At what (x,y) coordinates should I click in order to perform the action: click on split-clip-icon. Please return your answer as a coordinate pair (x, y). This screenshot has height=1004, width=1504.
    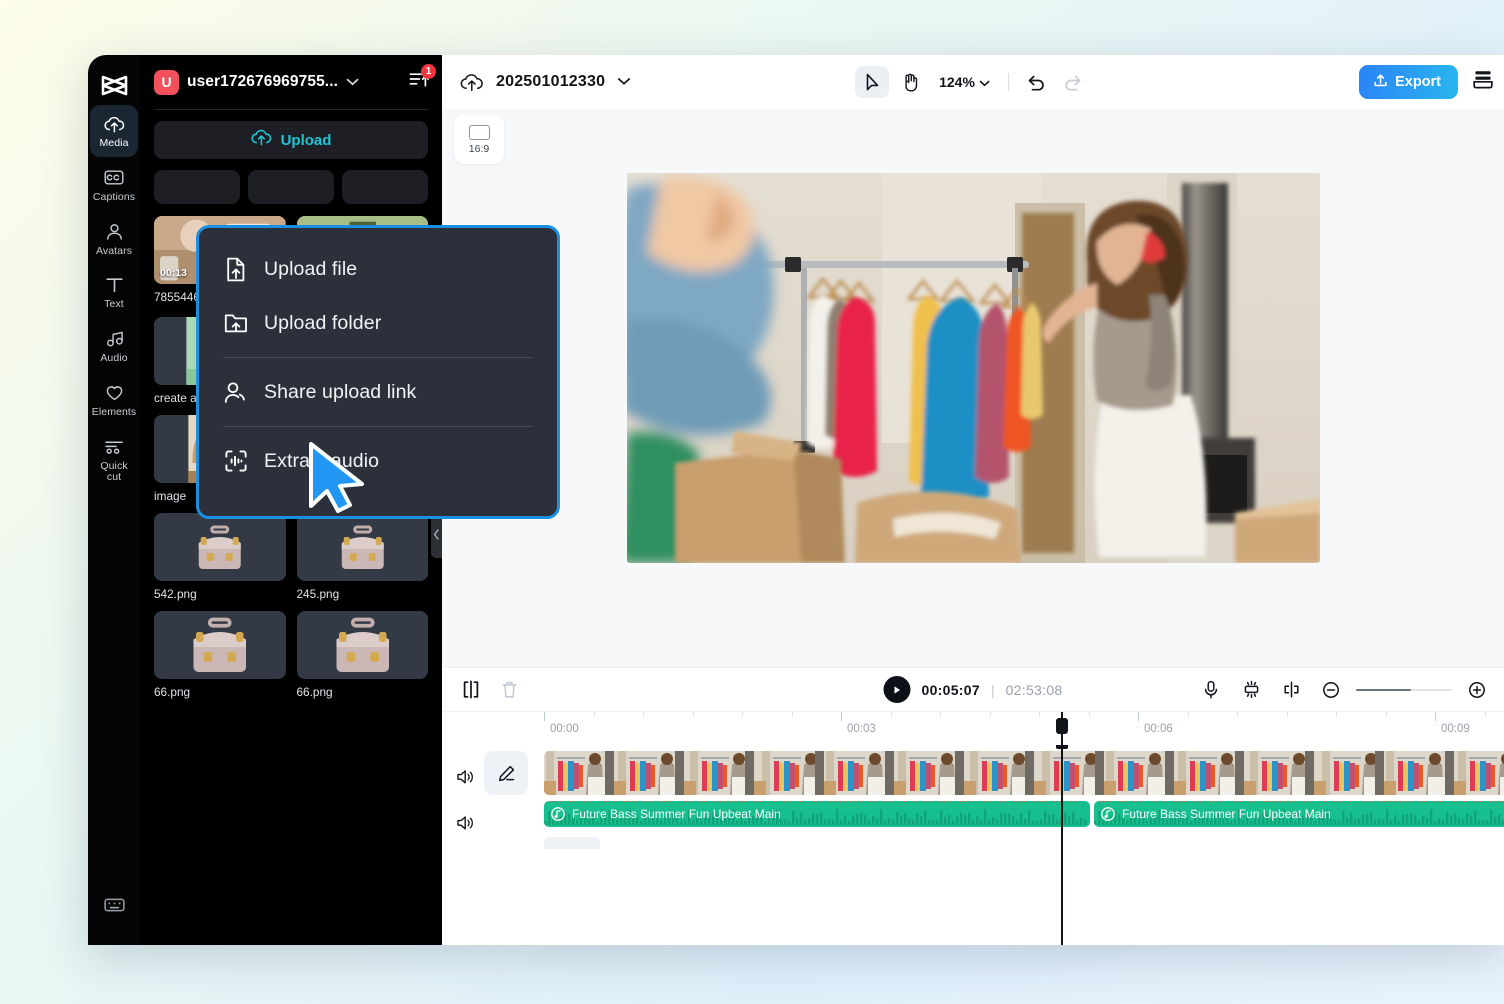
    Looking at the image, I should click on (471, 690).